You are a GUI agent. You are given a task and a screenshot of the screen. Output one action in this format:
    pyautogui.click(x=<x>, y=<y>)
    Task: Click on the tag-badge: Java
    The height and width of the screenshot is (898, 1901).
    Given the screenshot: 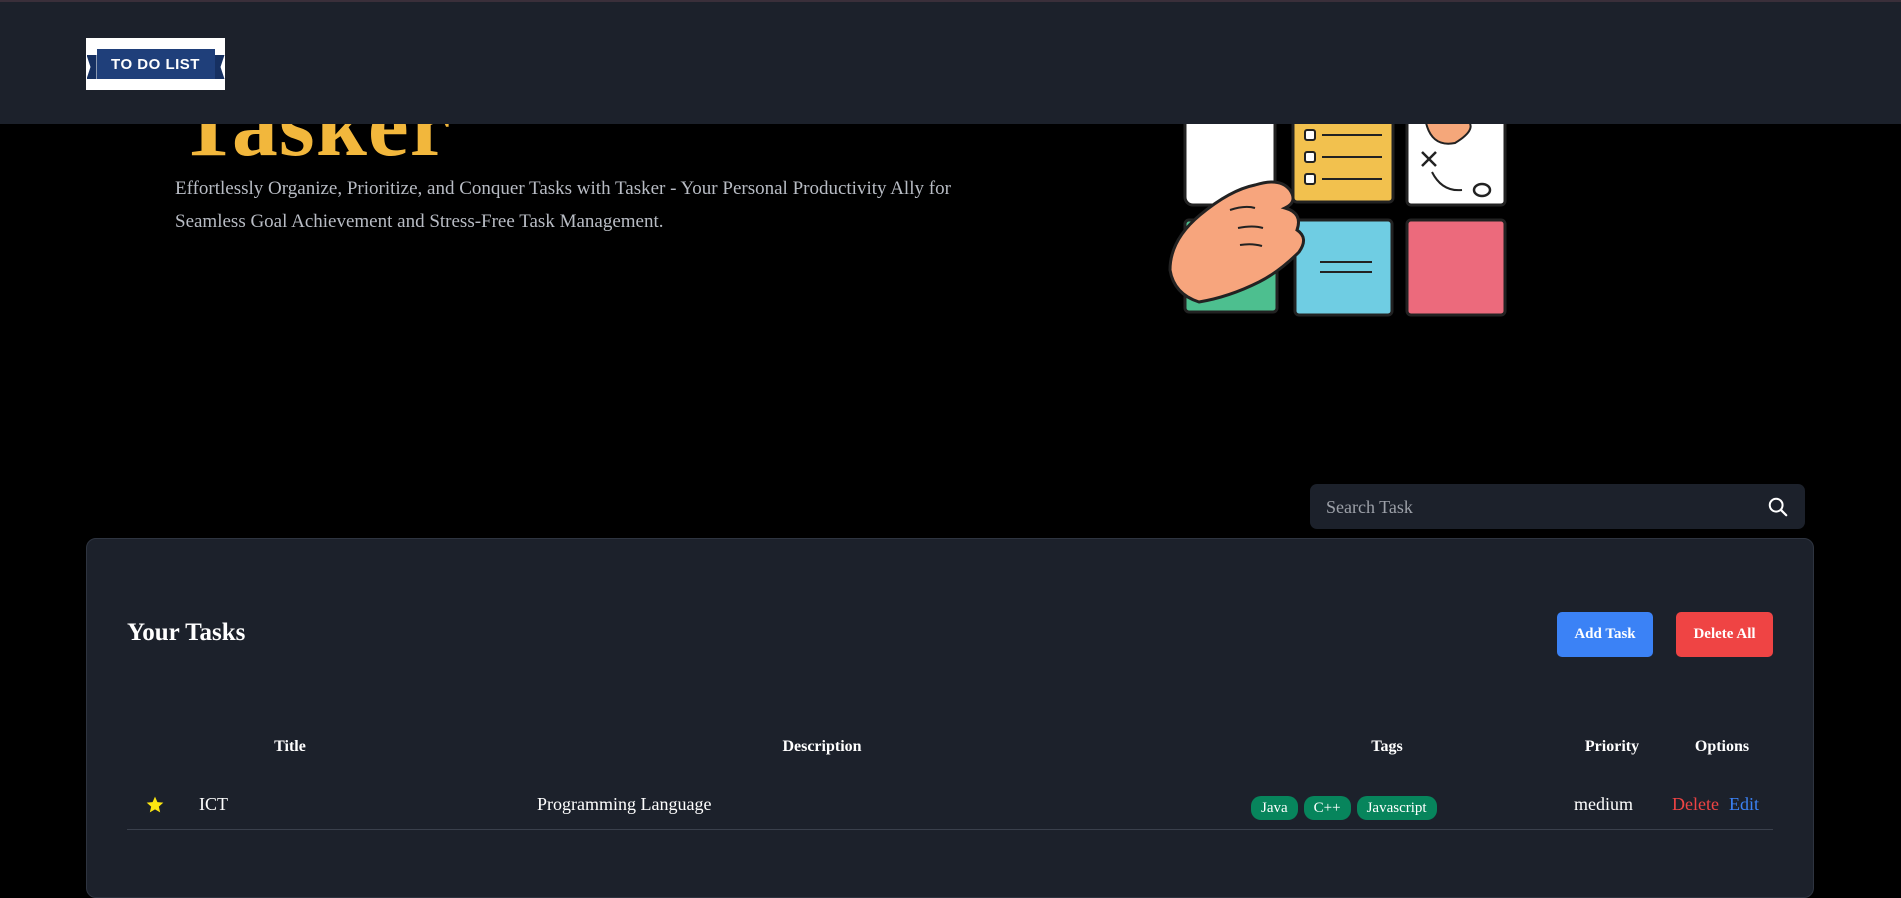 What is the action you would take?
    pyautogui.click(x=1274, y=808)
    